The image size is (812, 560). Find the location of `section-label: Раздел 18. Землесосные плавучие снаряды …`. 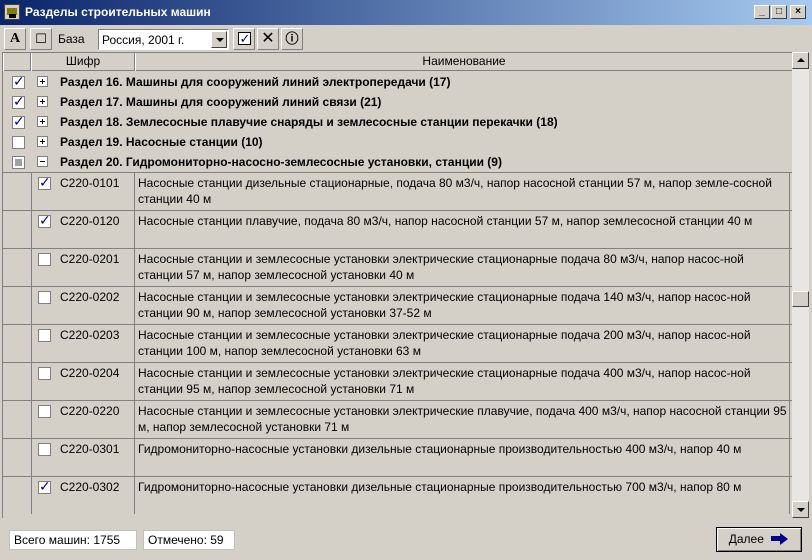

section-label: Раздел 18. Землесосные плавучие снаряды … is located at coordinates (309, 122).